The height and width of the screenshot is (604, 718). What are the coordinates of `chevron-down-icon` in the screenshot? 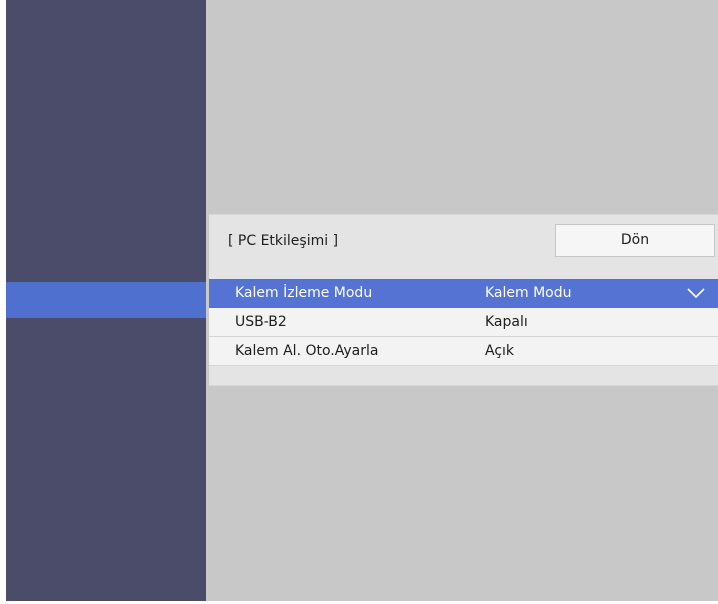 It's located at (696, 293).